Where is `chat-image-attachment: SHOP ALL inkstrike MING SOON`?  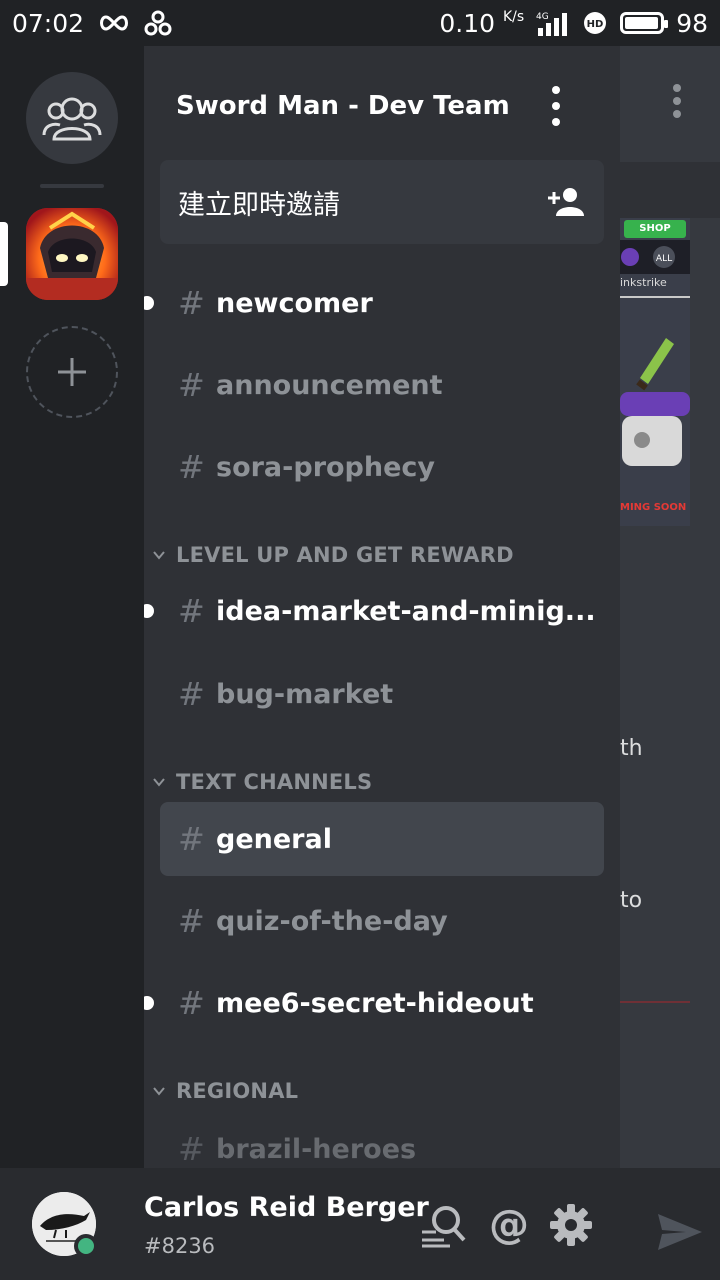 chat-image-attachment: SHOP ALL inkstrike MING SOON is located at coordinates (655, 372).